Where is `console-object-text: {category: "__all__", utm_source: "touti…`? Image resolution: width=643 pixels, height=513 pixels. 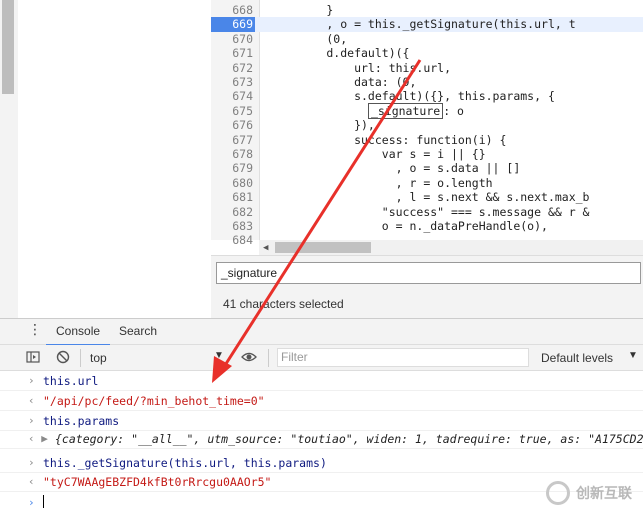 console-object-text: {category: "__all__", utm_source: "touti… is located at coordinates (349, 439).